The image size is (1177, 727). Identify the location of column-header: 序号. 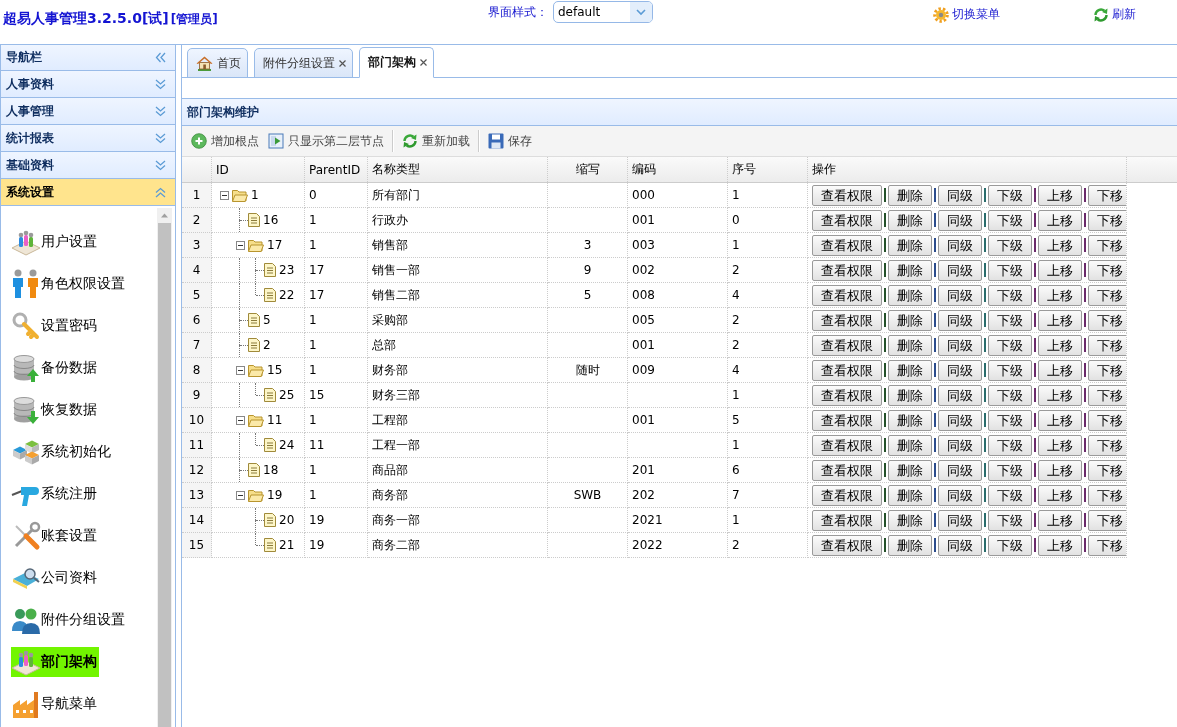
(744, 169).